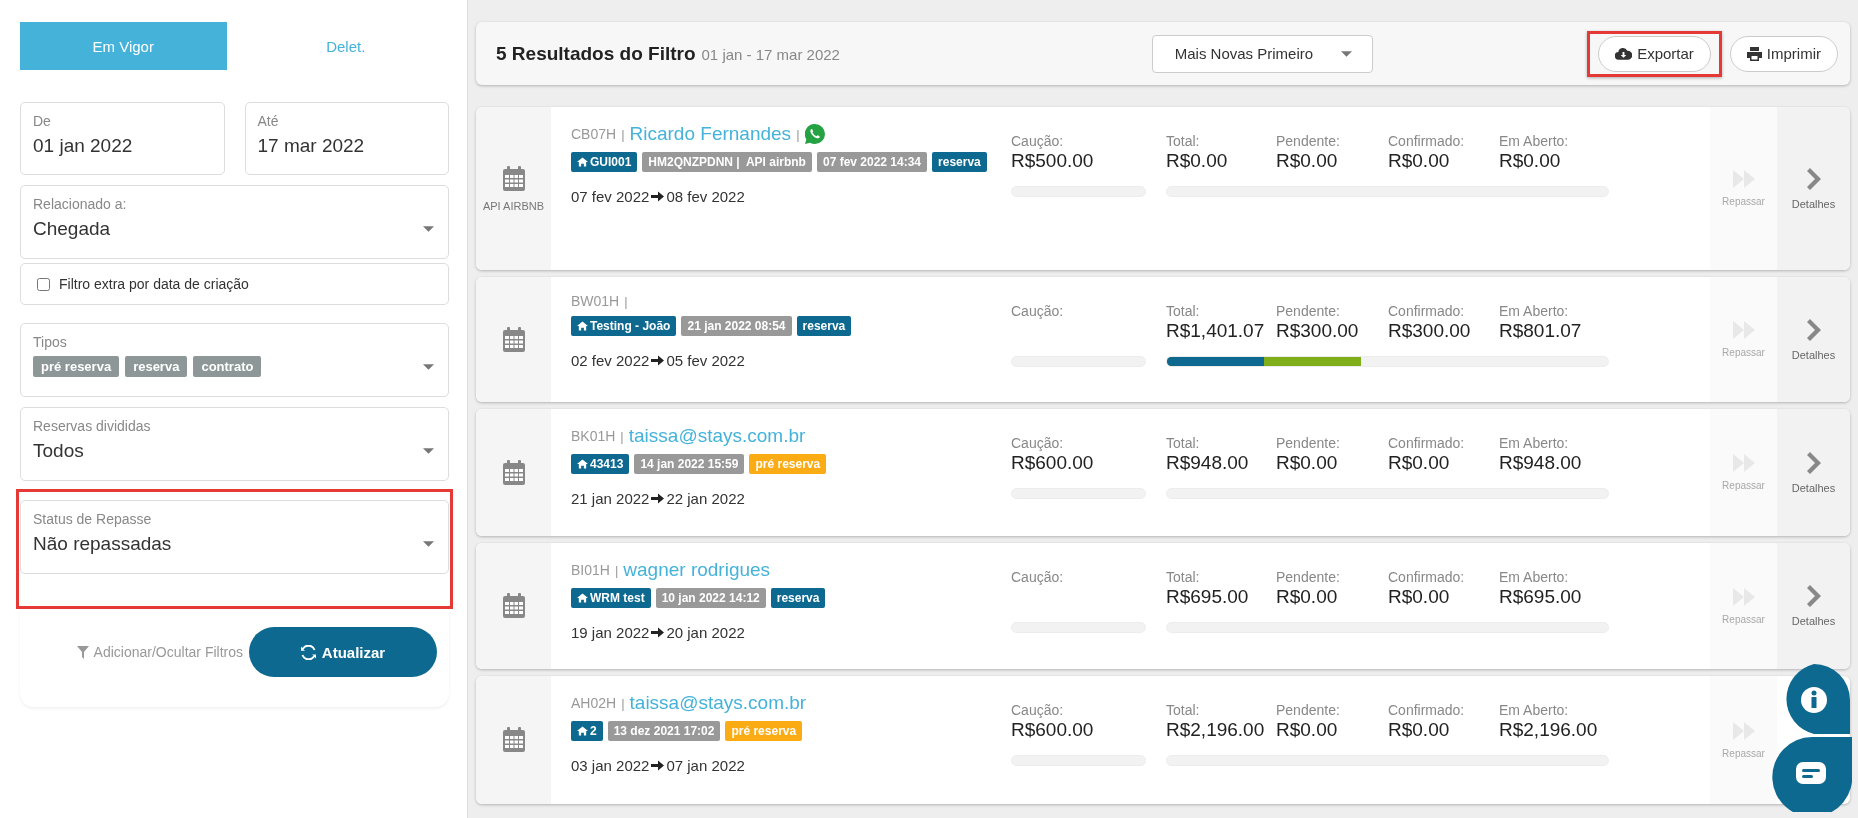 This screenshot has width=1858, height=818. I want to click on tag: pré reserva, so click(764, 731).